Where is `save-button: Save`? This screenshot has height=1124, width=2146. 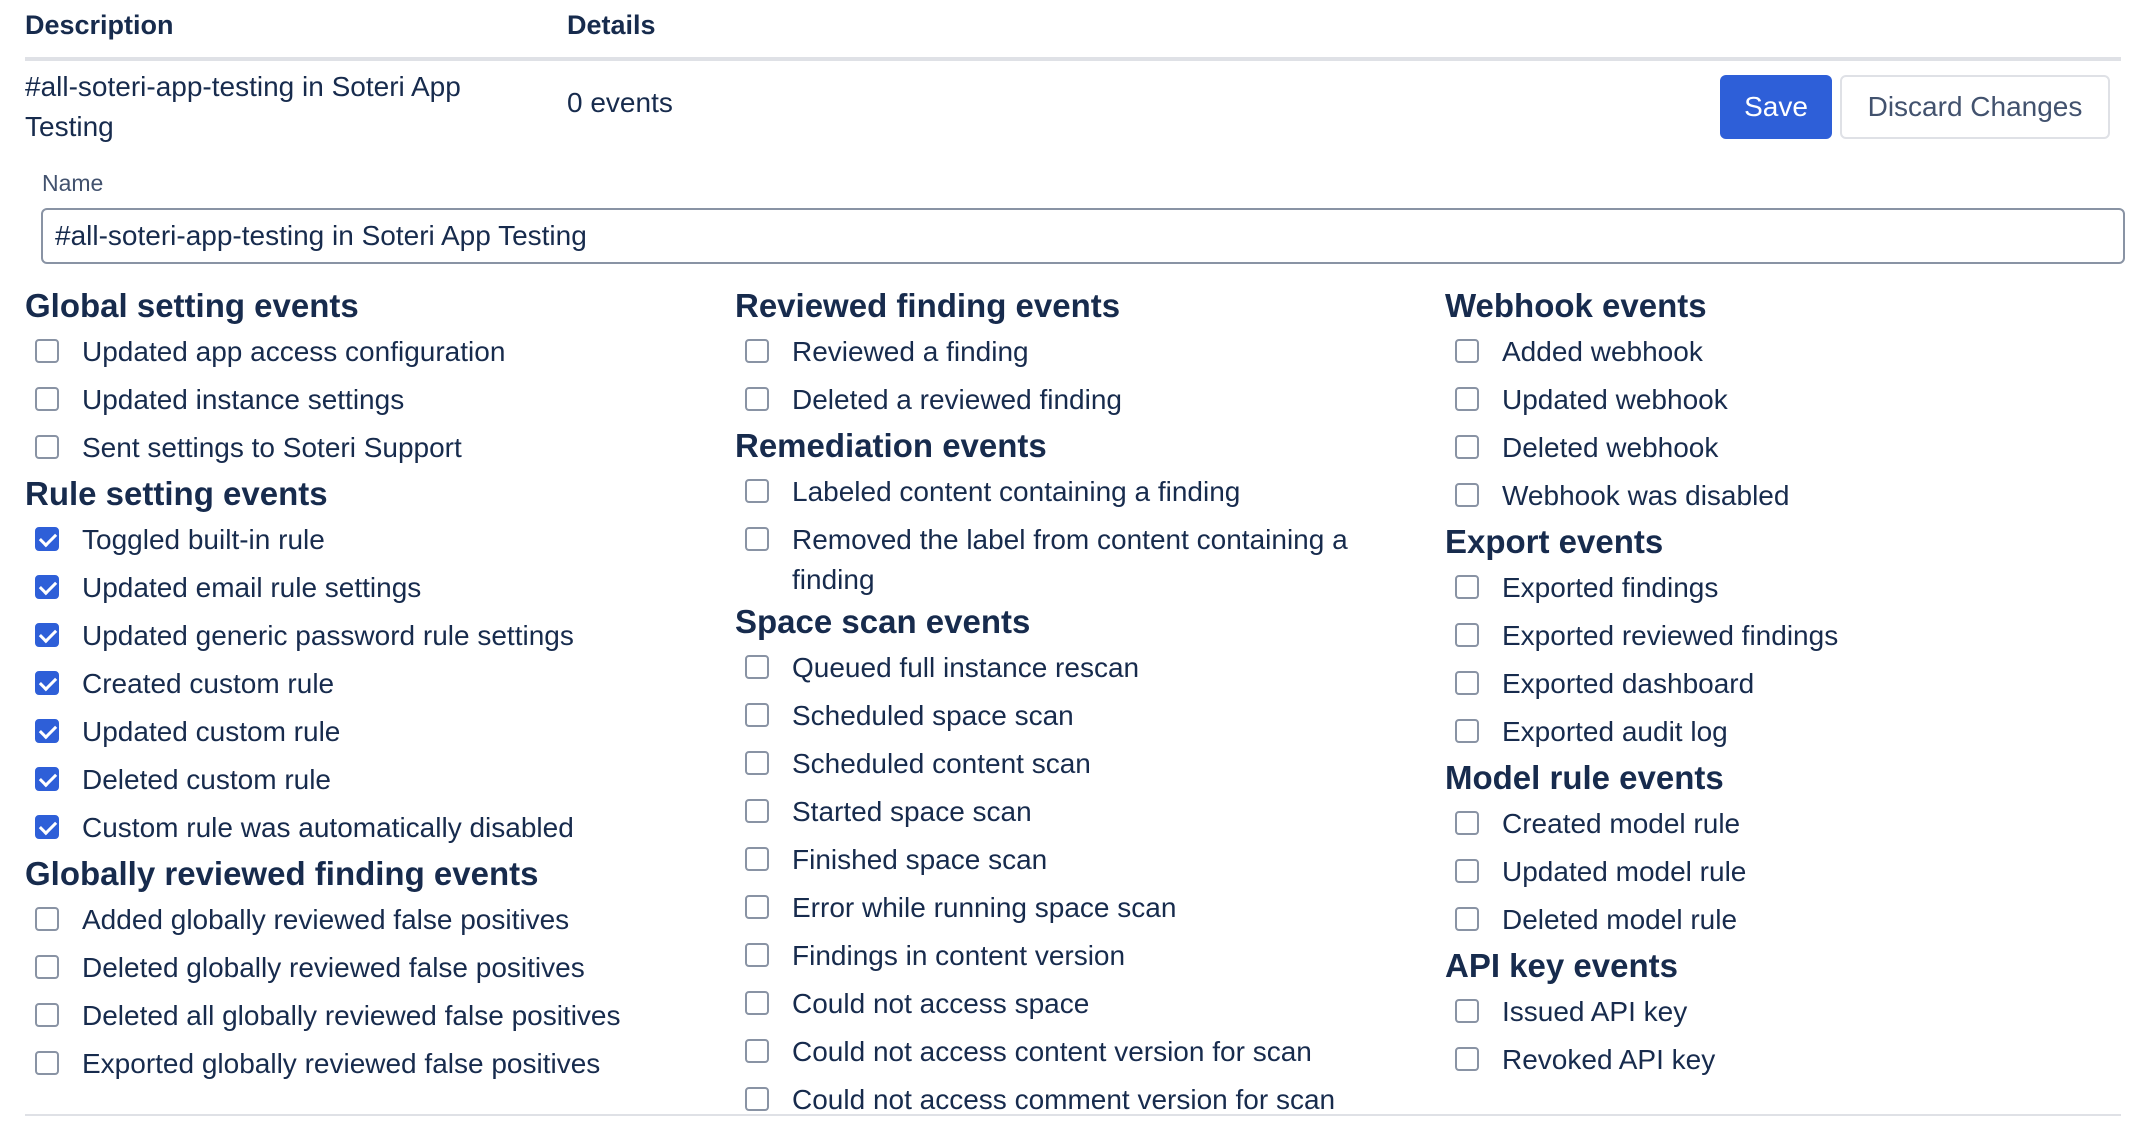
save-button: Save is located at coordinates (1776, 107).